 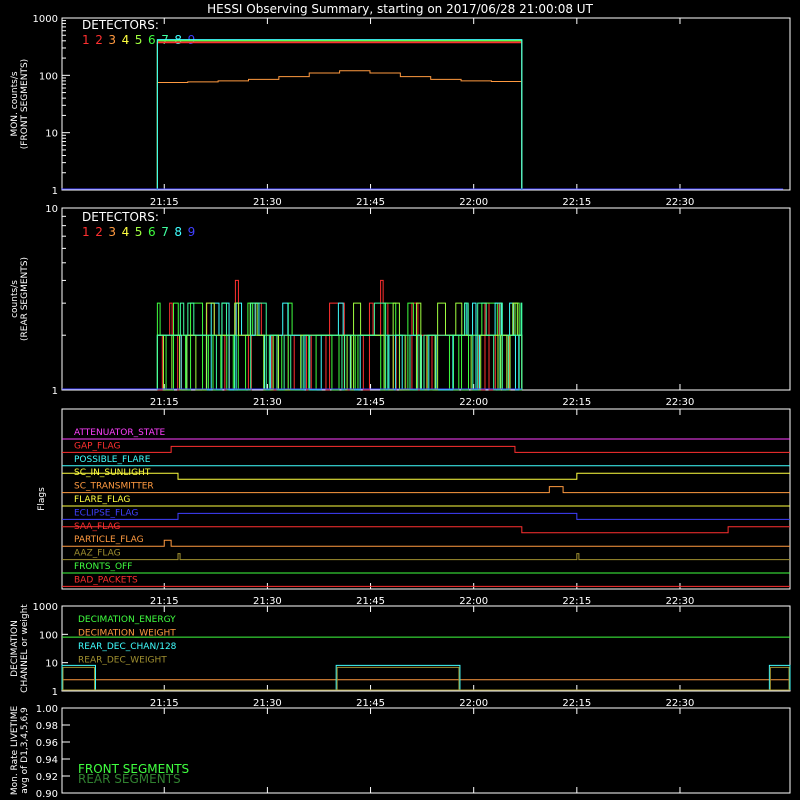 I want to click on flag-label-attenuator-state: ATTENUATOR_STATE, so click(x=120, y=433).